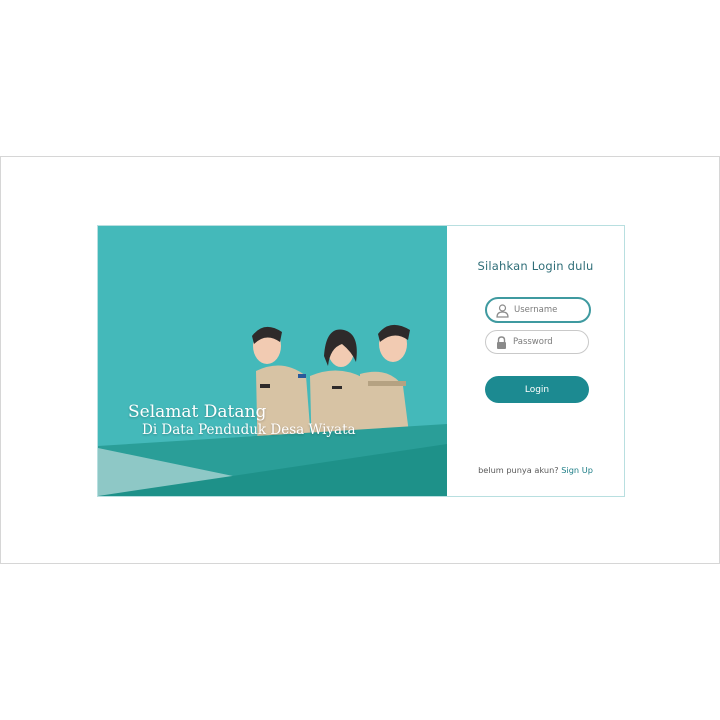 The height and width of the screenshot is (720, 720). Describe the element at coordinates (501, 342) in the screenshot. I see `lock-icon` at that location.